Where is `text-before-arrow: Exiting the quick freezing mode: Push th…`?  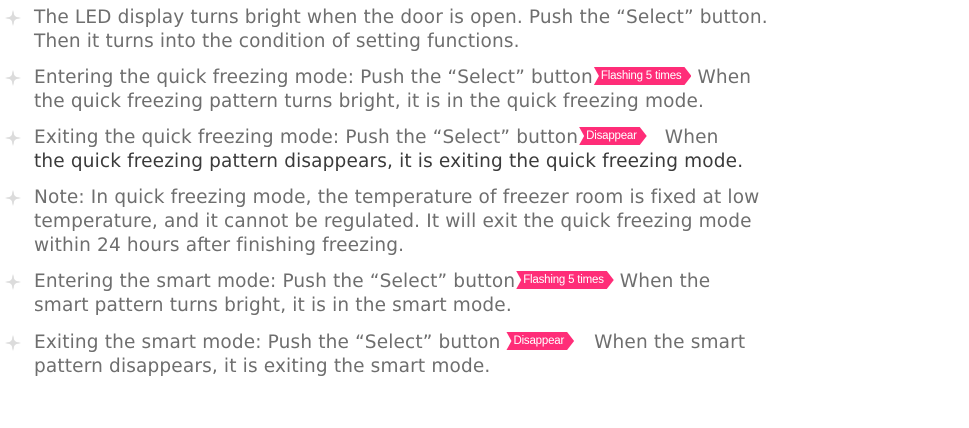
text-before-arrow: Exiting the quick freezing mode: Push th… is located at coordinates (306, 137).